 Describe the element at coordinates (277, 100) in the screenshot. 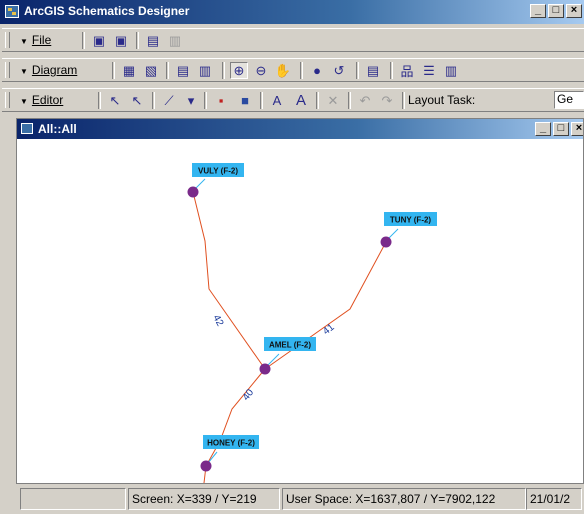

I see `decrease-font-icon: A` at that location.